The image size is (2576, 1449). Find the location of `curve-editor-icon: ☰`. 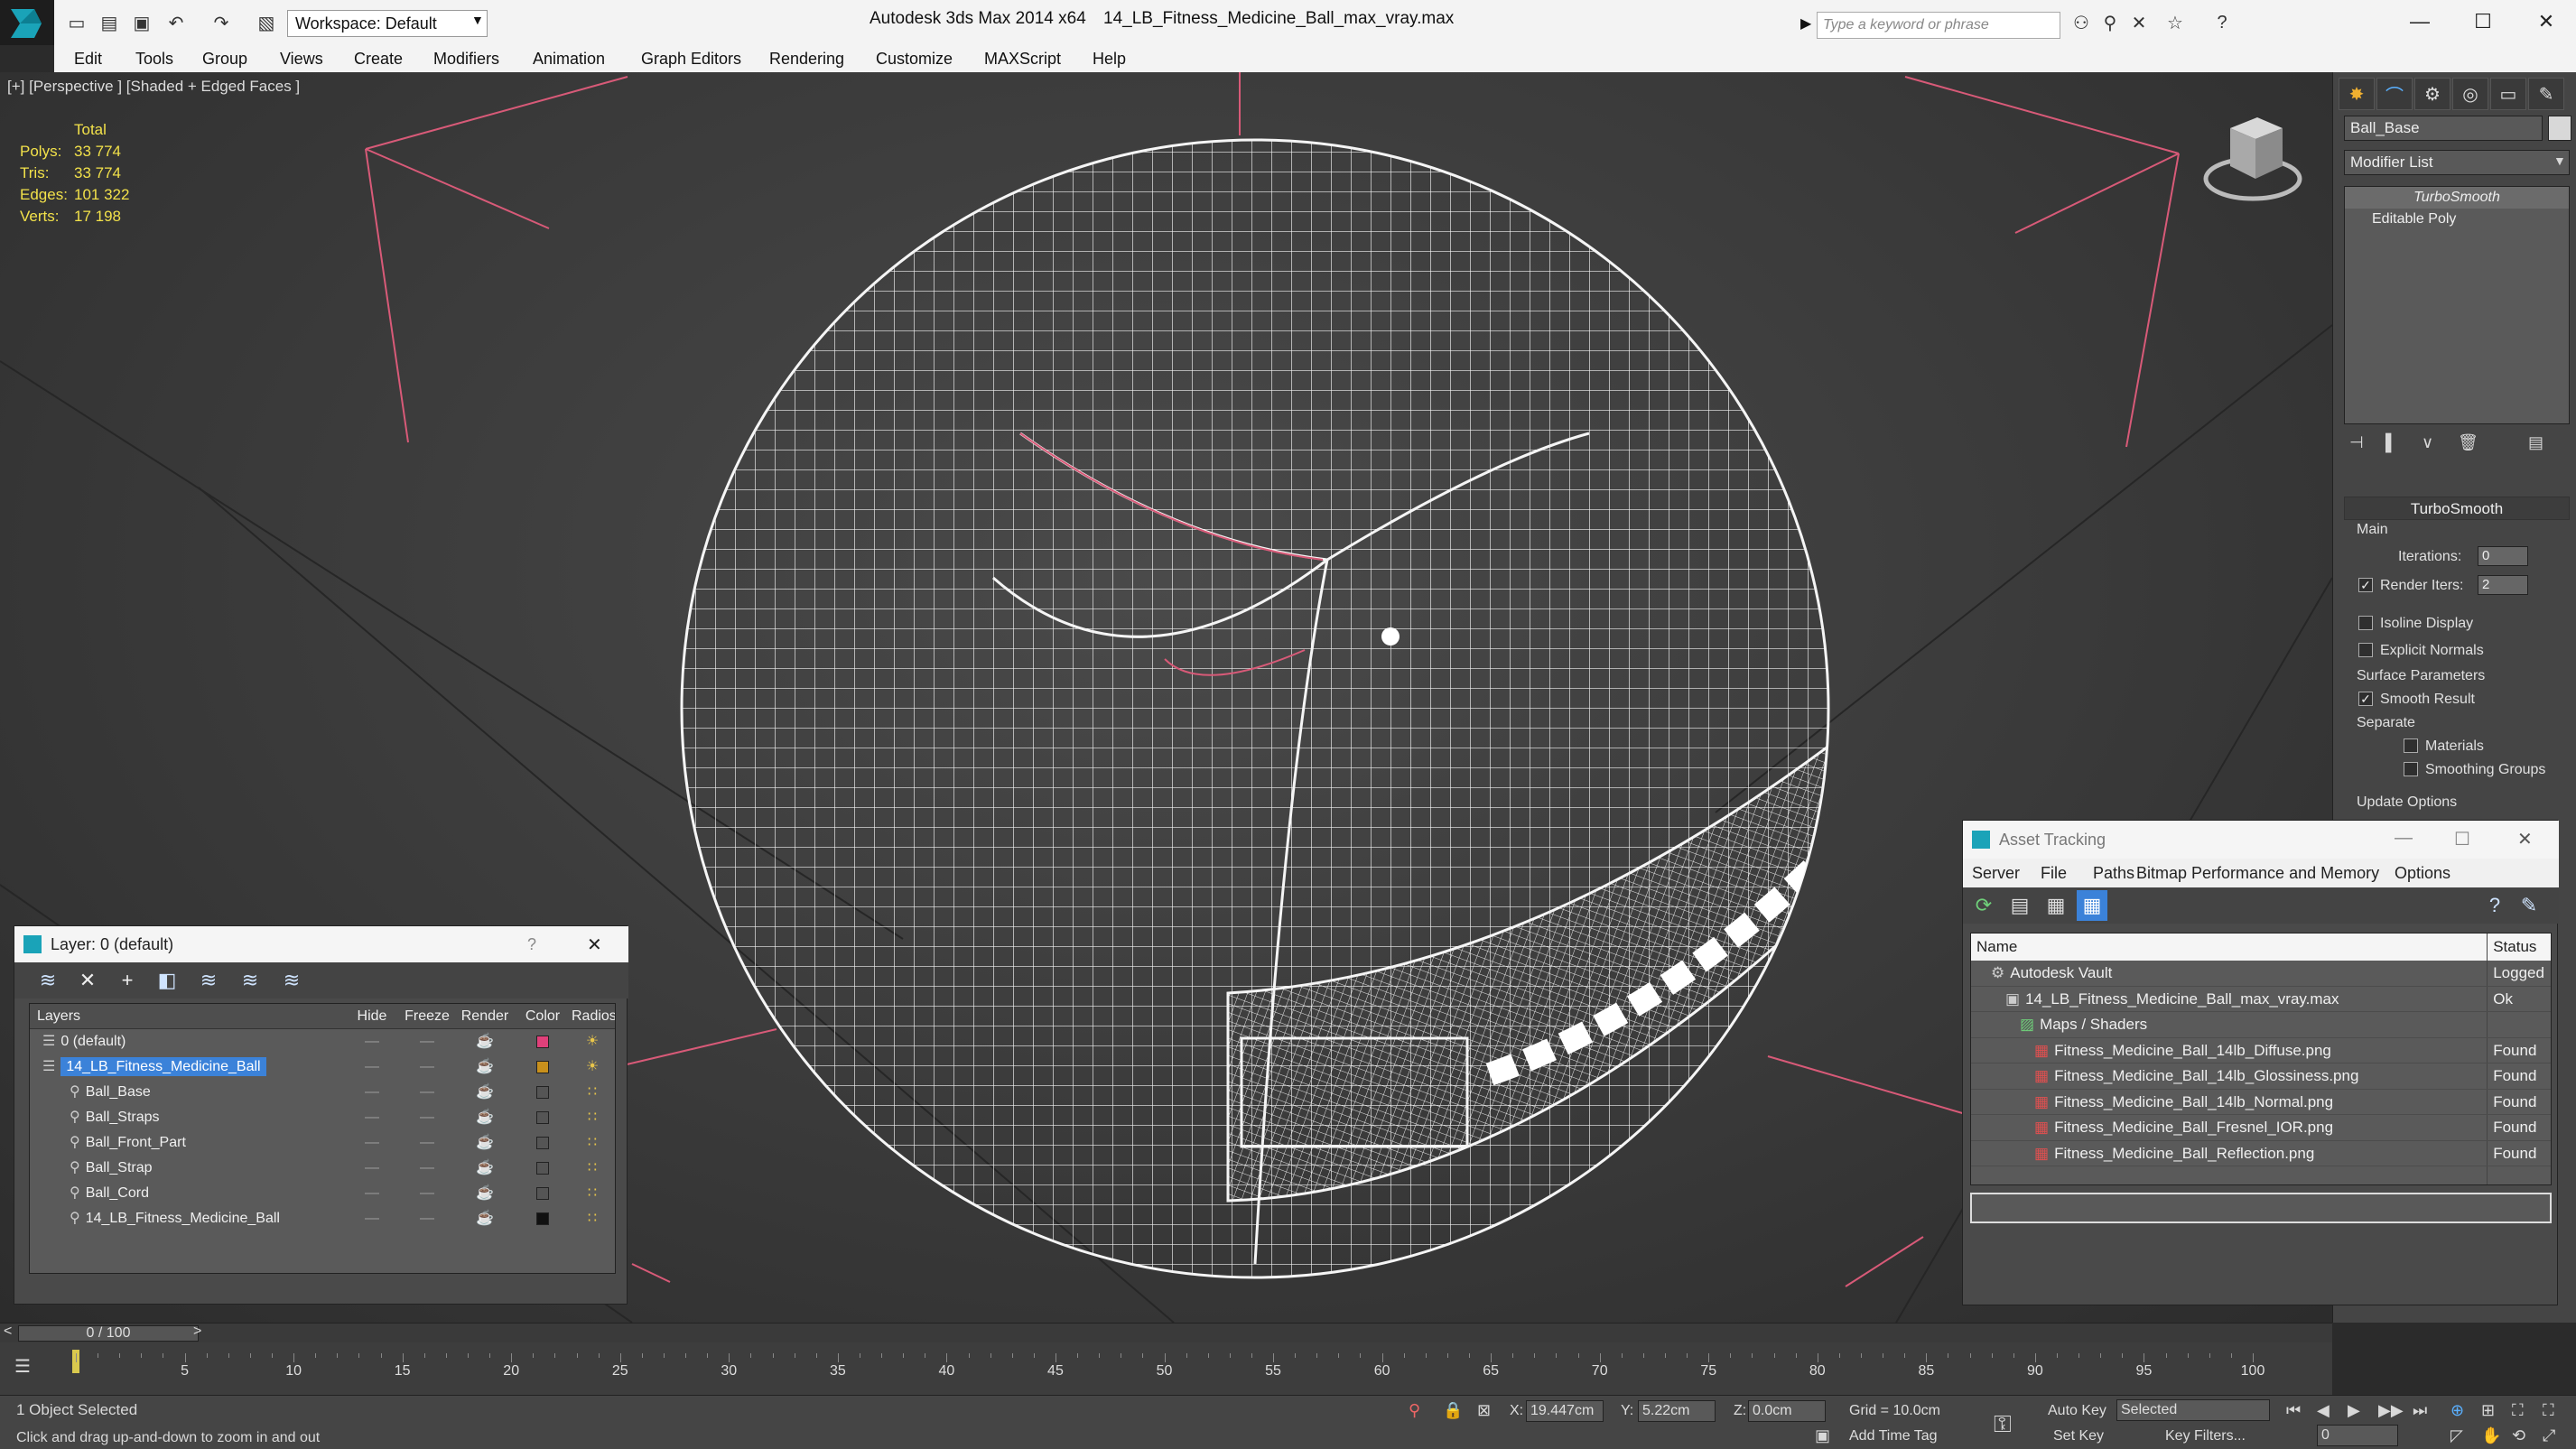

curve-editor-icon: ☰ is located at coordinates (22, 1366).